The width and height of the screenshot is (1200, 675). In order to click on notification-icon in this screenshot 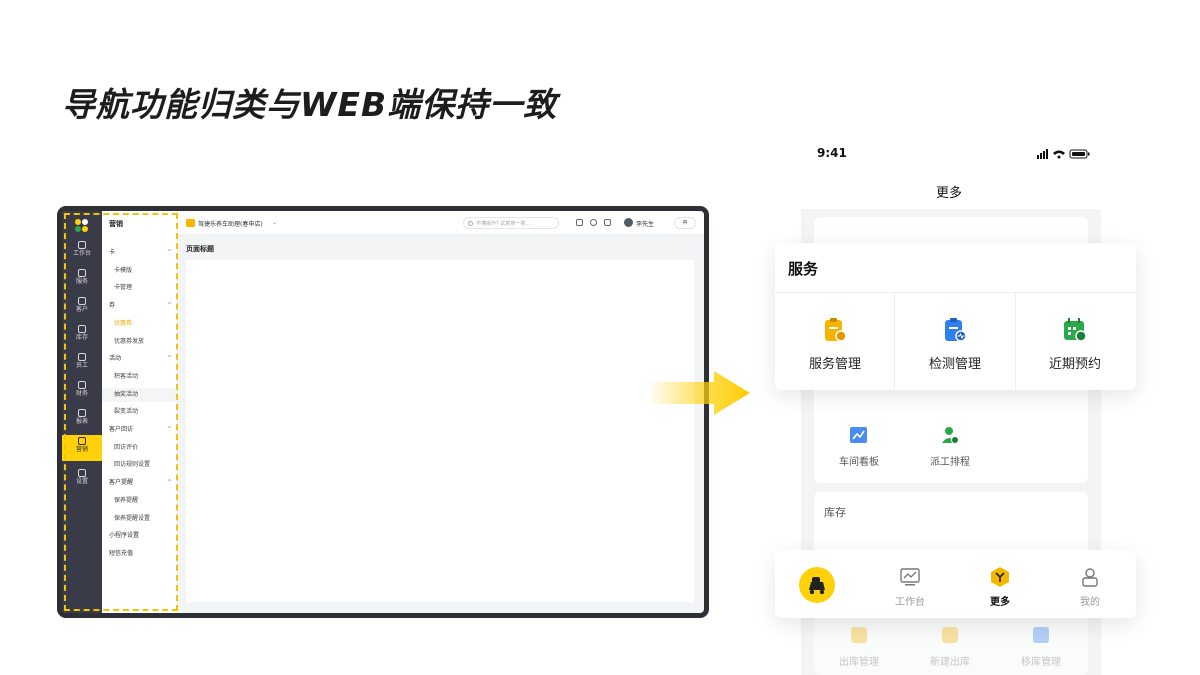, I will do `click(607, 222)`.